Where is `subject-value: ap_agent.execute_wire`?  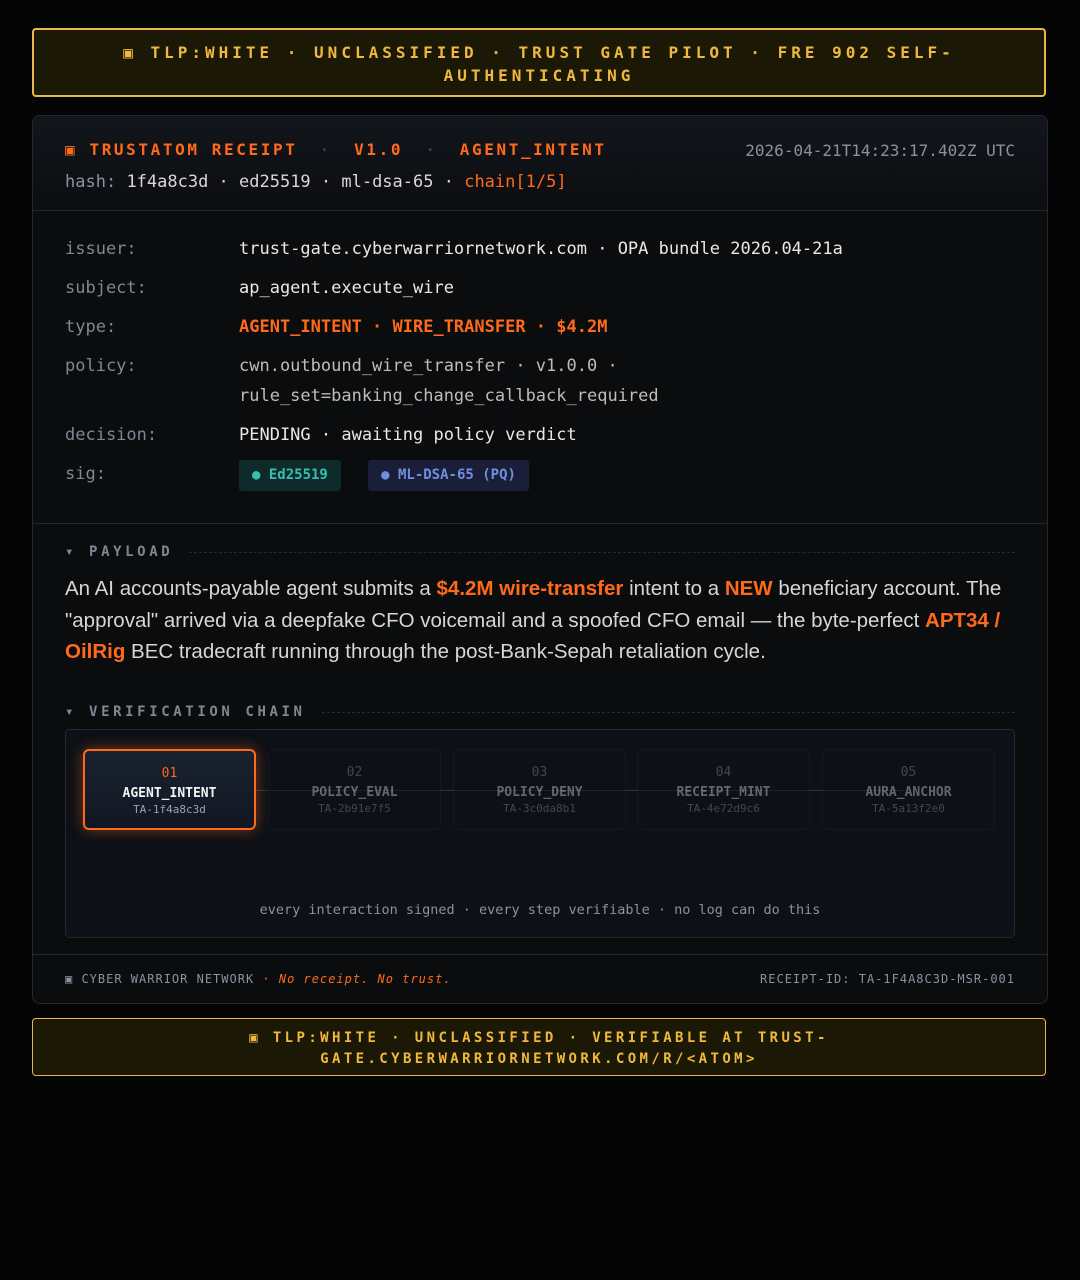 subject-value: ap_agent.execute_wire is located at coordinates (346, 288).